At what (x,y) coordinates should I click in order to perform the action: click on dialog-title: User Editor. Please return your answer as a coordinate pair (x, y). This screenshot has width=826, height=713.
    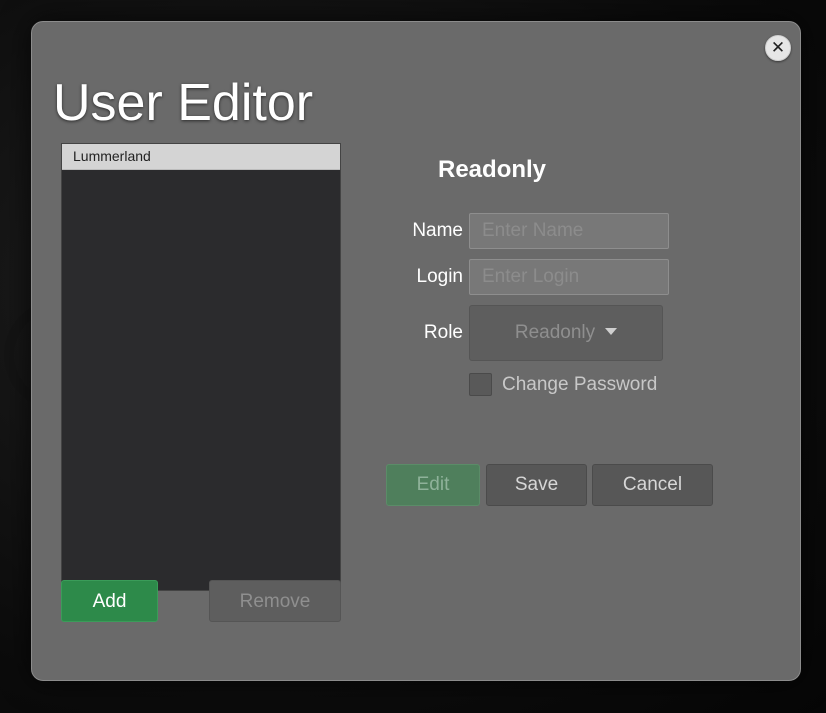
    Looking at the image, I should click on (183, 103).